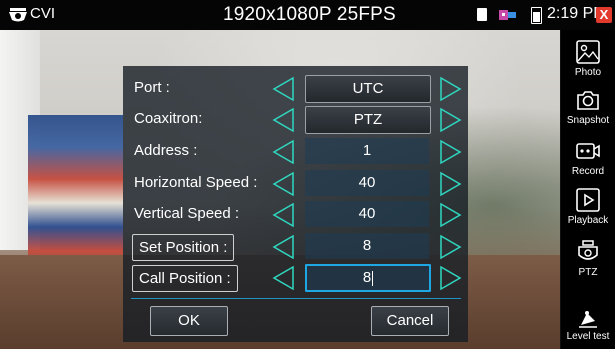 Image resolution: width=615 pixels, height=349 pixels. I want to click on sidebar-label-ptz: PTZ, so click(588, 272).